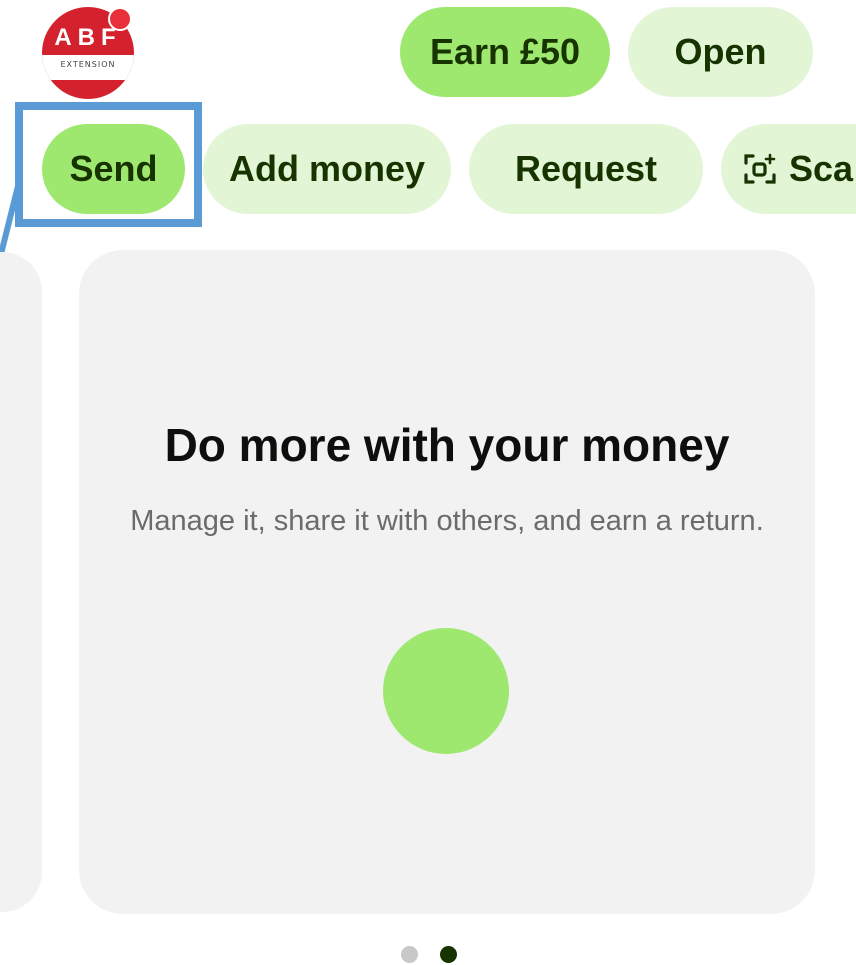 This screenshot has width=856, height=965. What do you see at coordinates (88, 78) in the screenshot?
I see `avatar-logo-line` at bounding box center [88, 78].